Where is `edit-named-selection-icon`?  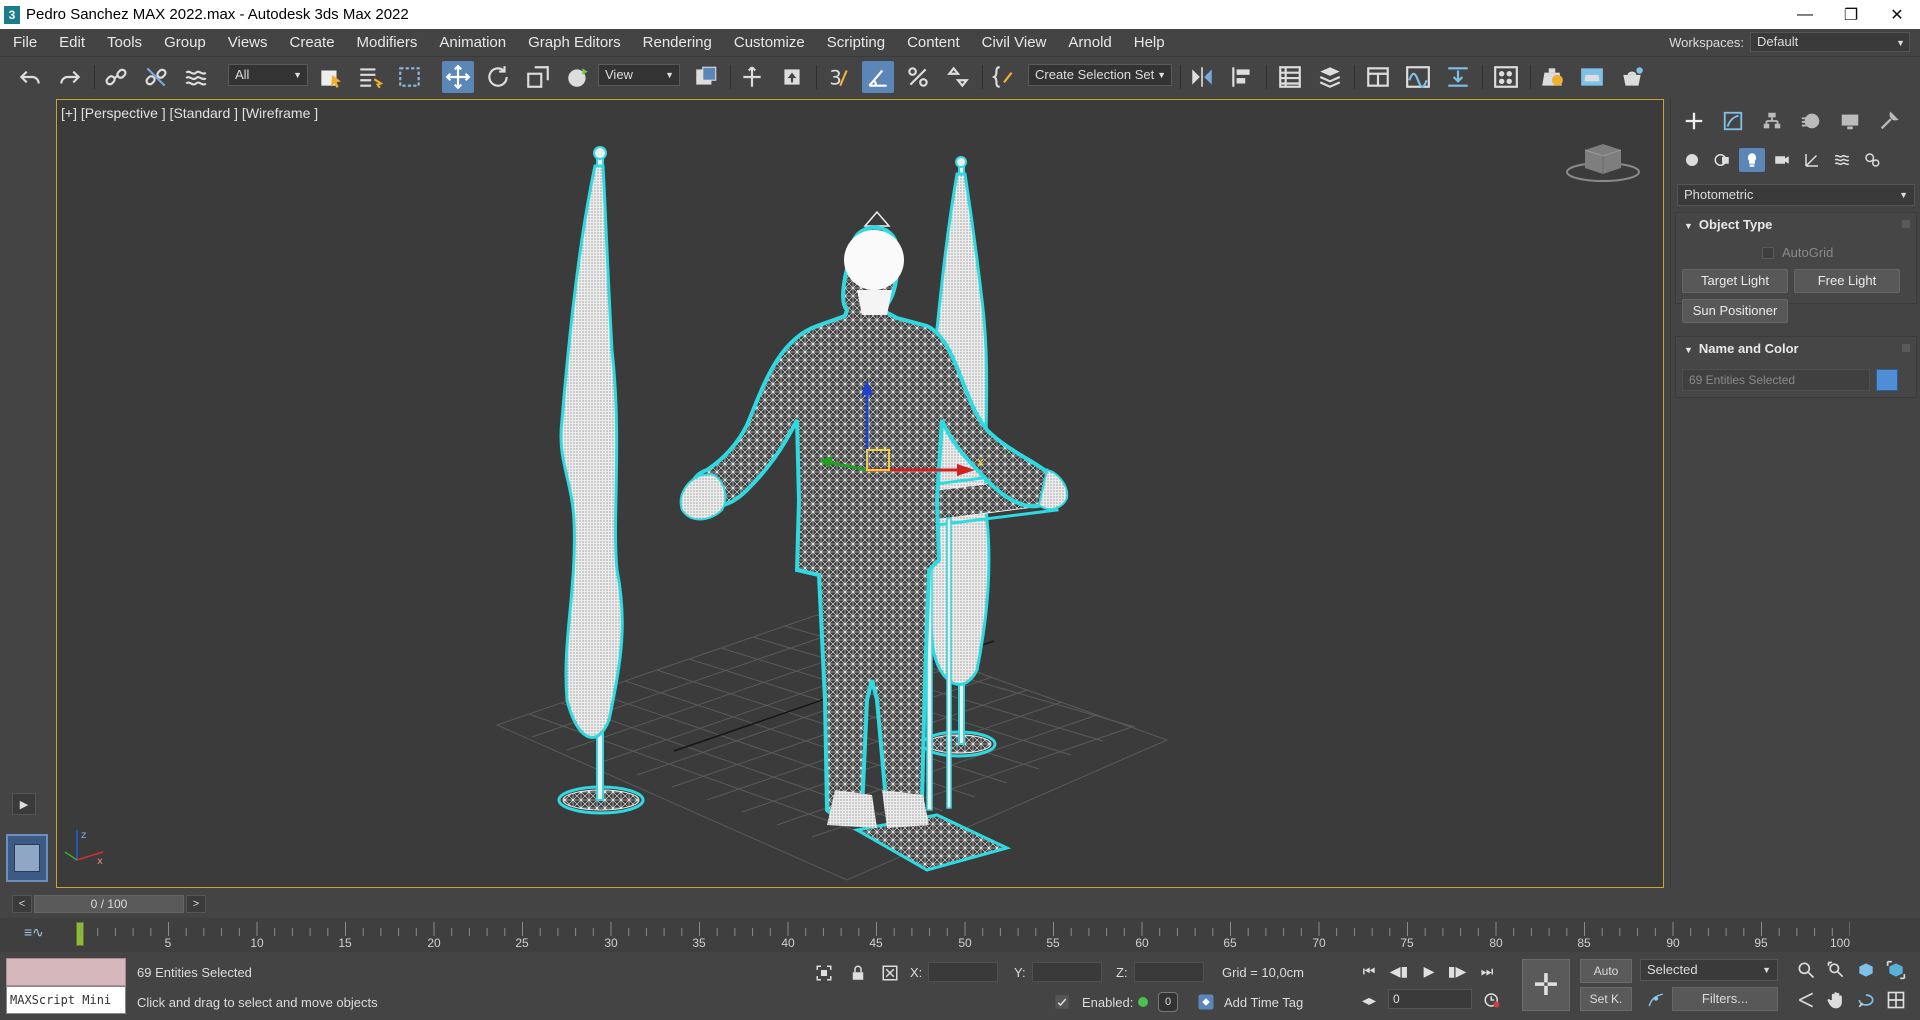 edit-named-selection-icon is located at coordinates (1004, 77).